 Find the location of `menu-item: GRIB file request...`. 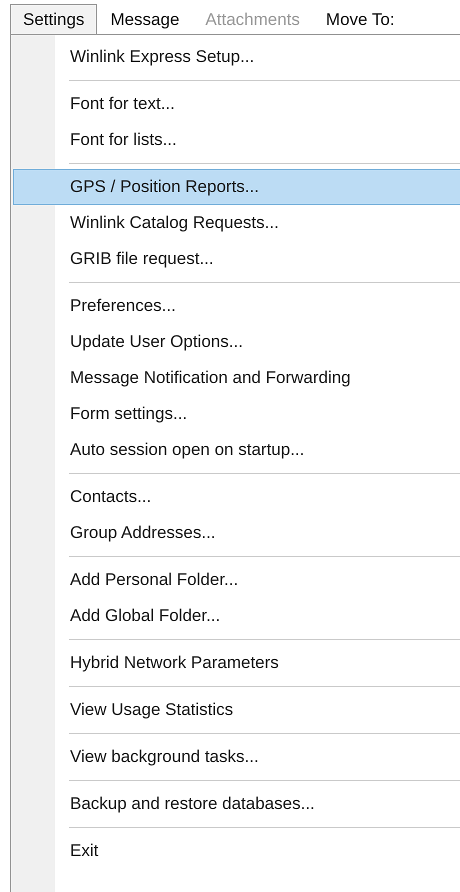

menu-item: GRIB file request... is located at coordinates (236, 259).